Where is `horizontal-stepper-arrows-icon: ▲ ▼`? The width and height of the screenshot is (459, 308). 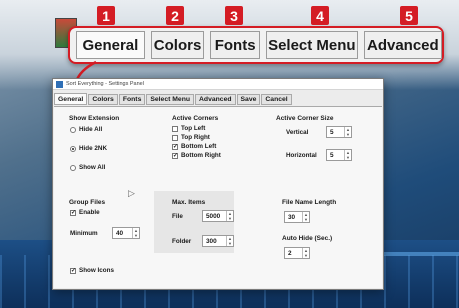
horizontal-stepper-arrows-icon: ▲ ▼ is located at coordinates (347, 155).